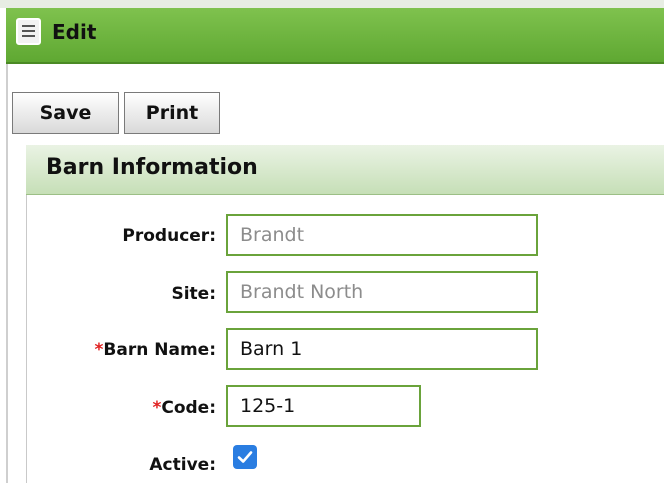 Image resolution: width=664 pixels, height=483 pixels. I want to click on section-title: Barn Information, so click(152, 167).